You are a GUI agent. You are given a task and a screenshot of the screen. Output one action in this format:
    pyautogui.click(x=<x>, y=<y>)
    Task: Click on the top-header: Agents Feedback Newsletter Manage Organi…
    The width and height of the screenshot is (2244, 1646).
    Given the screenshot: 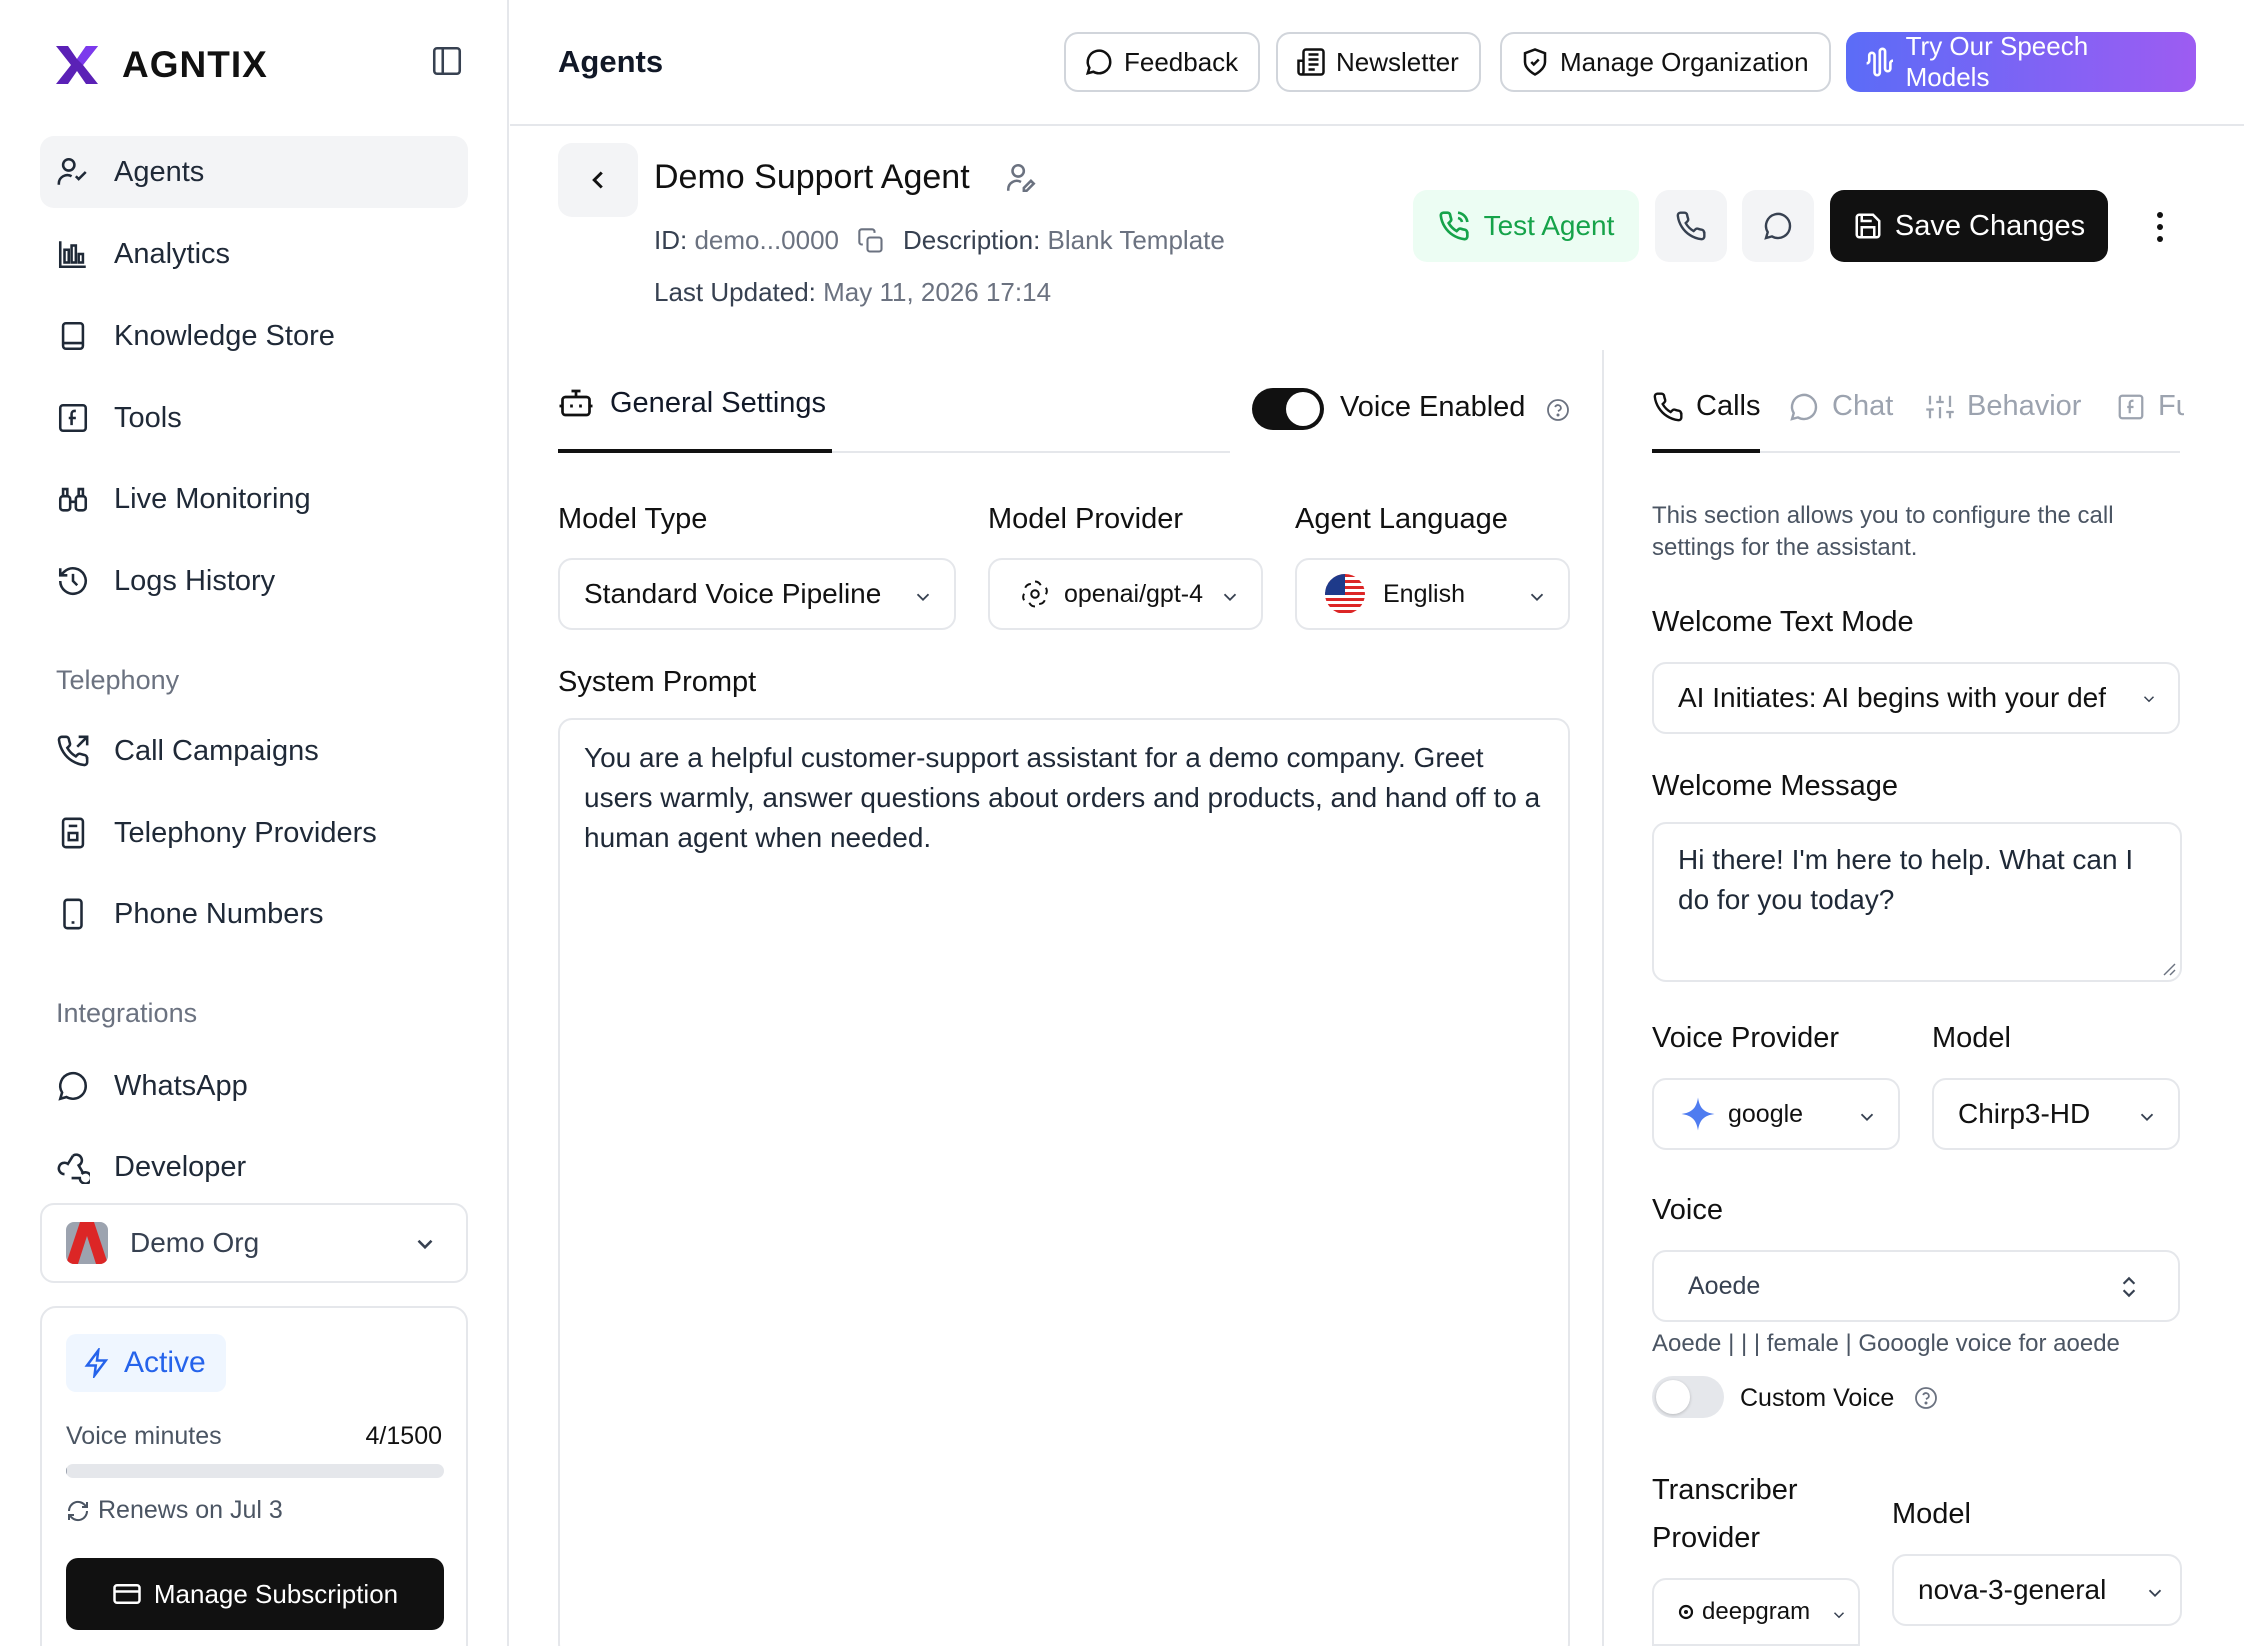 What is the action you would take?
    pyautogui.click(x=1377, y=63)
    